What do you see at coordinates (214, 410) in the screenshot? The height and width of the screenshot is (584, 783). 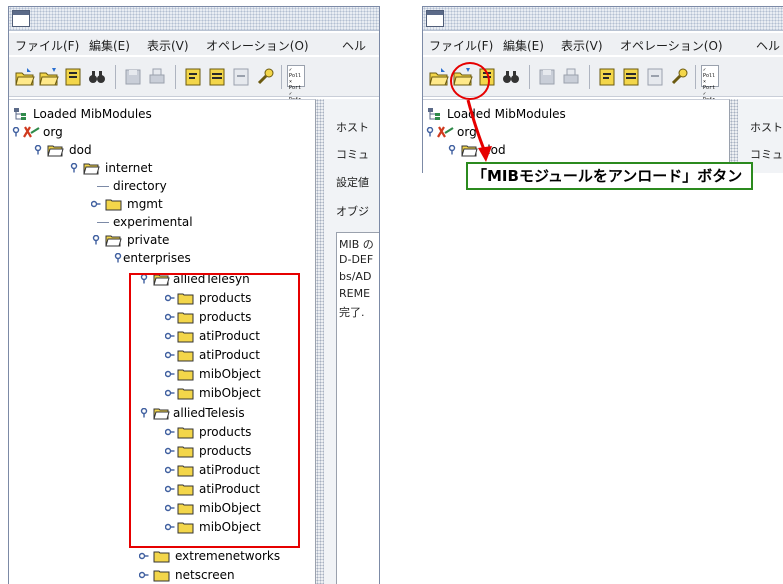 I see `highlight-box` at bounding box center [214, 410].